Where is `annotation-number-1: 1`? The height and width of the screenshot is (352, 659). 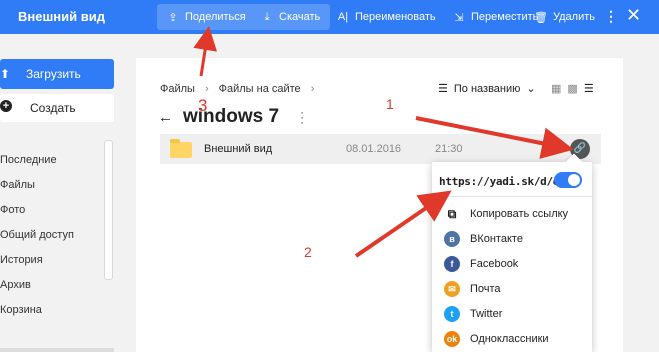
annotation-number-1: 1 is located at coordinates (390, 104).